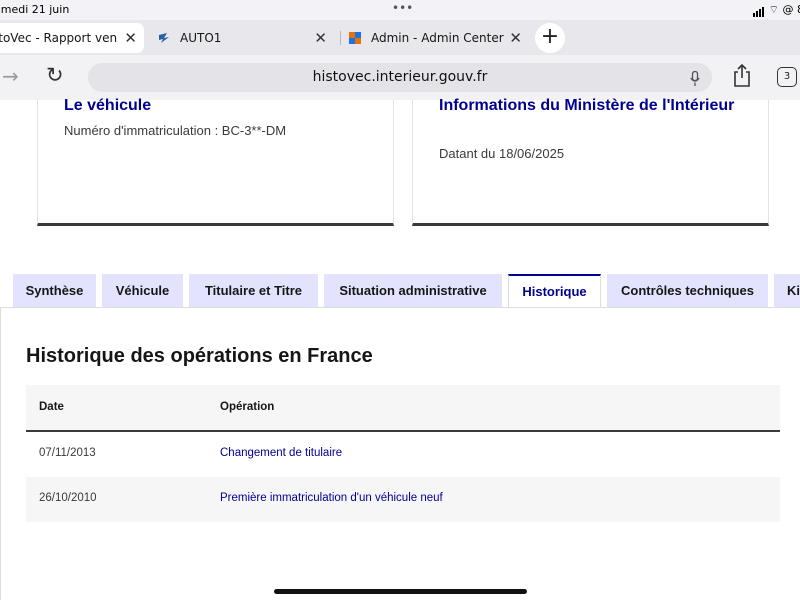 The image size is (800, 600). What do you see at coordinates (55, 75) in the screenshot?
I see `reload-icon: ↻` at bounding box center [55, 75].